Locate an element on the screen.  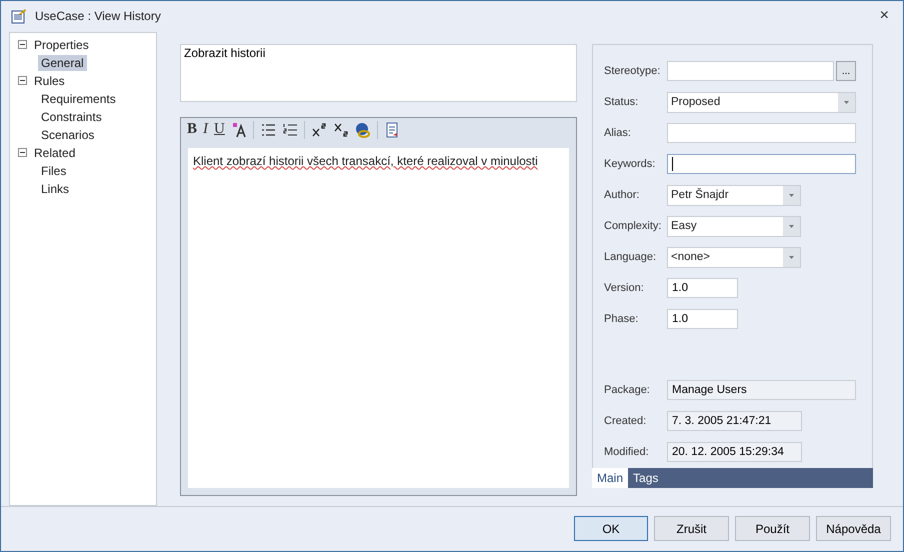
field-label: Complexity: is located at coordinates (633, 226).